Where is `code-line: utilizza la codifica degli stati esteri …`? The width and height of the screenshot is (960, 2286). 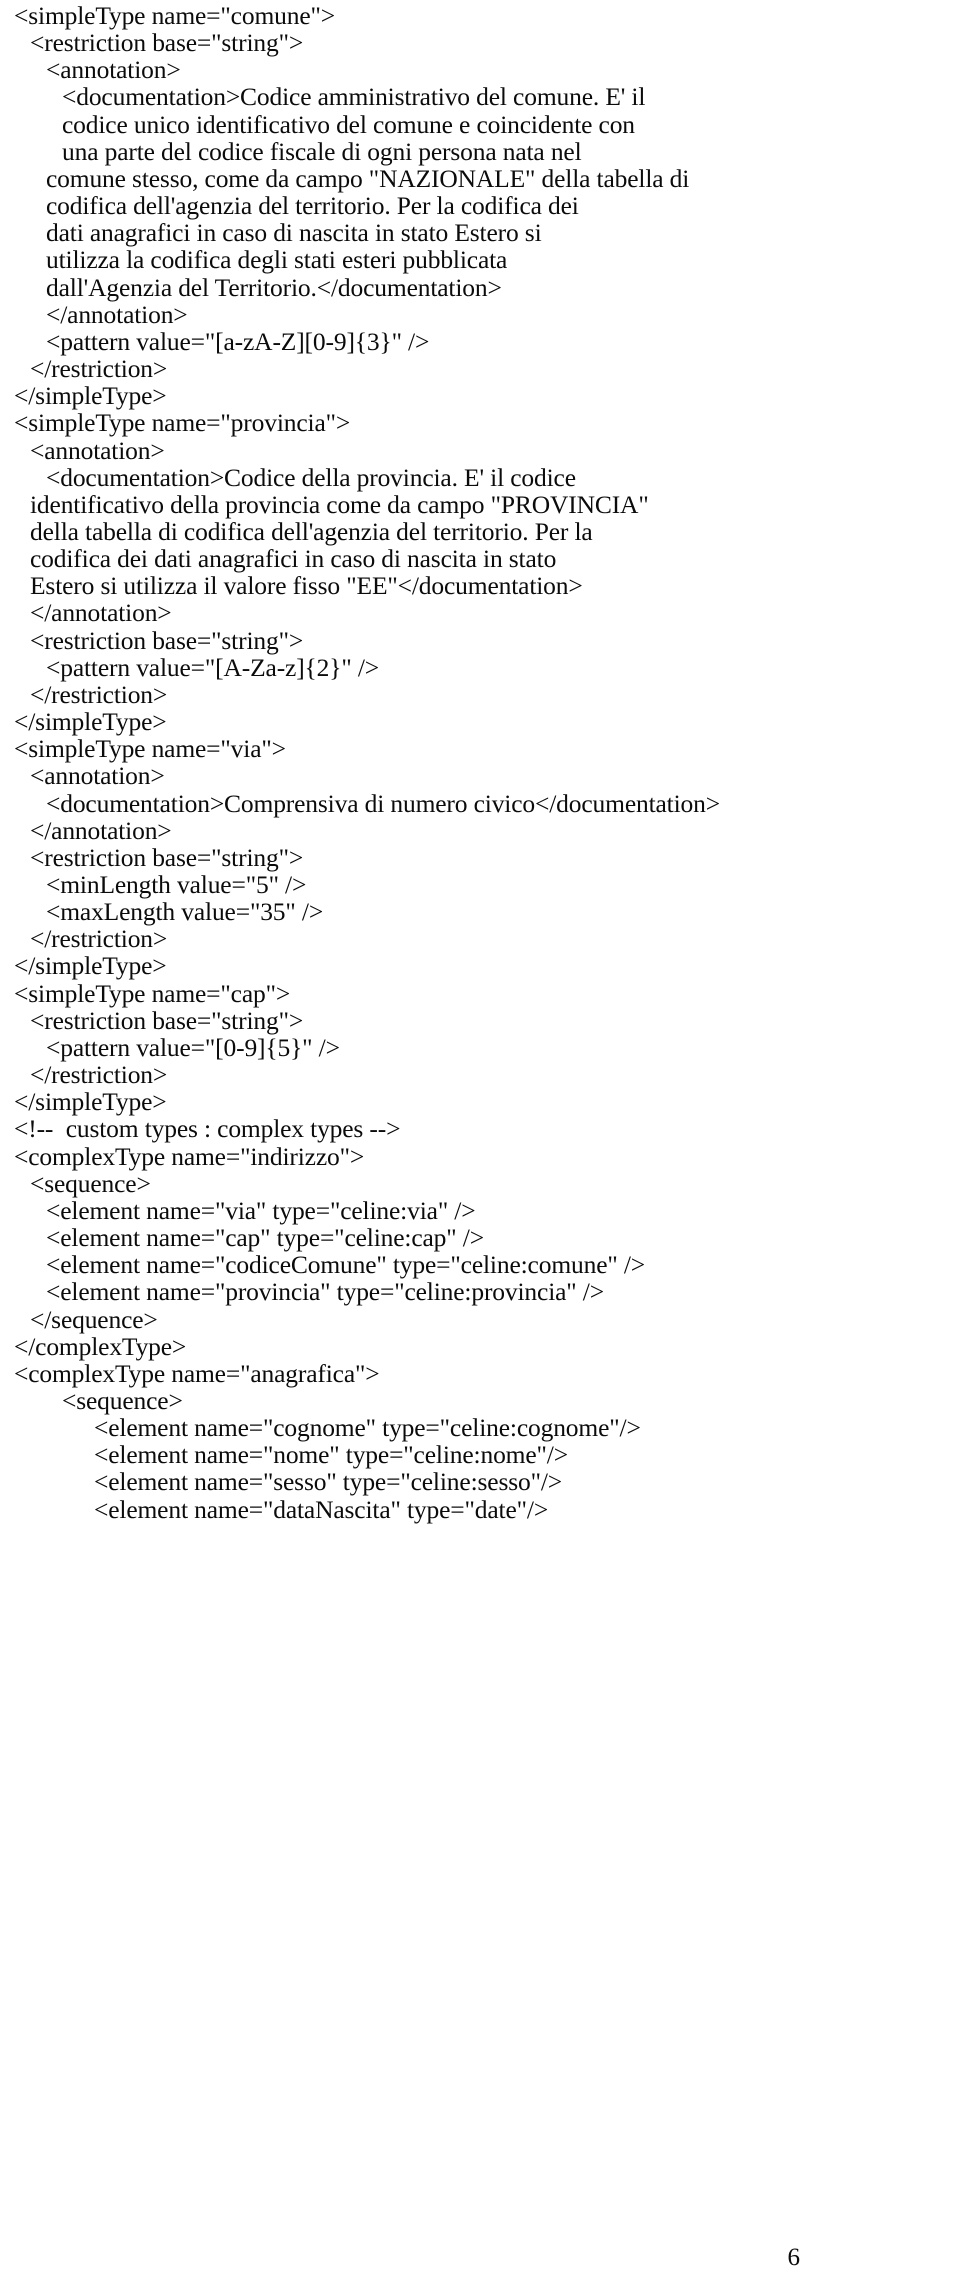
code-line: utilizza la codifica degli stati esteri … is located at coordinates (277, 260).